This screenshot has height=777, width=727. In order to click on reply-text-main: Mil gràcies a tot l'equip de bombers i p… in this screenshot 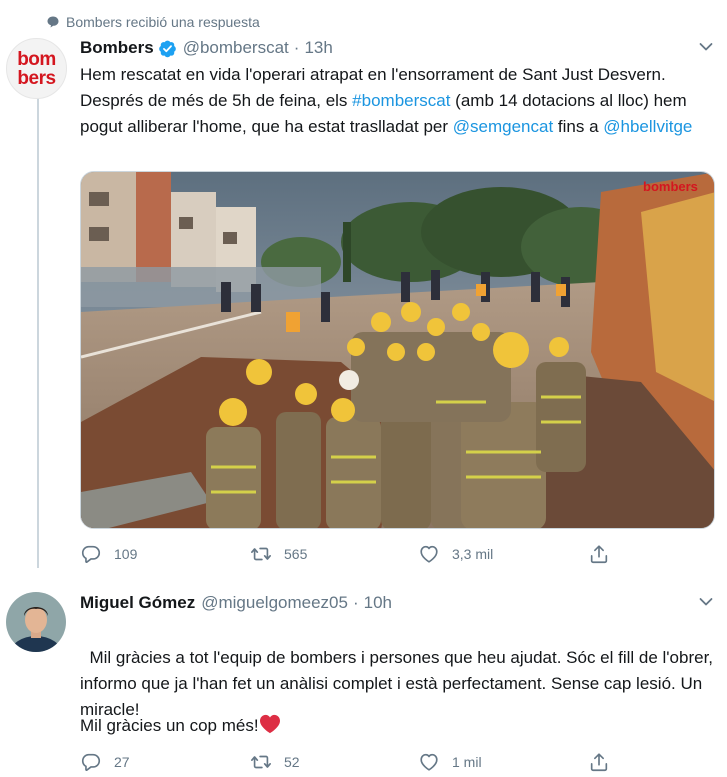, I will do `click(399, 683)`.